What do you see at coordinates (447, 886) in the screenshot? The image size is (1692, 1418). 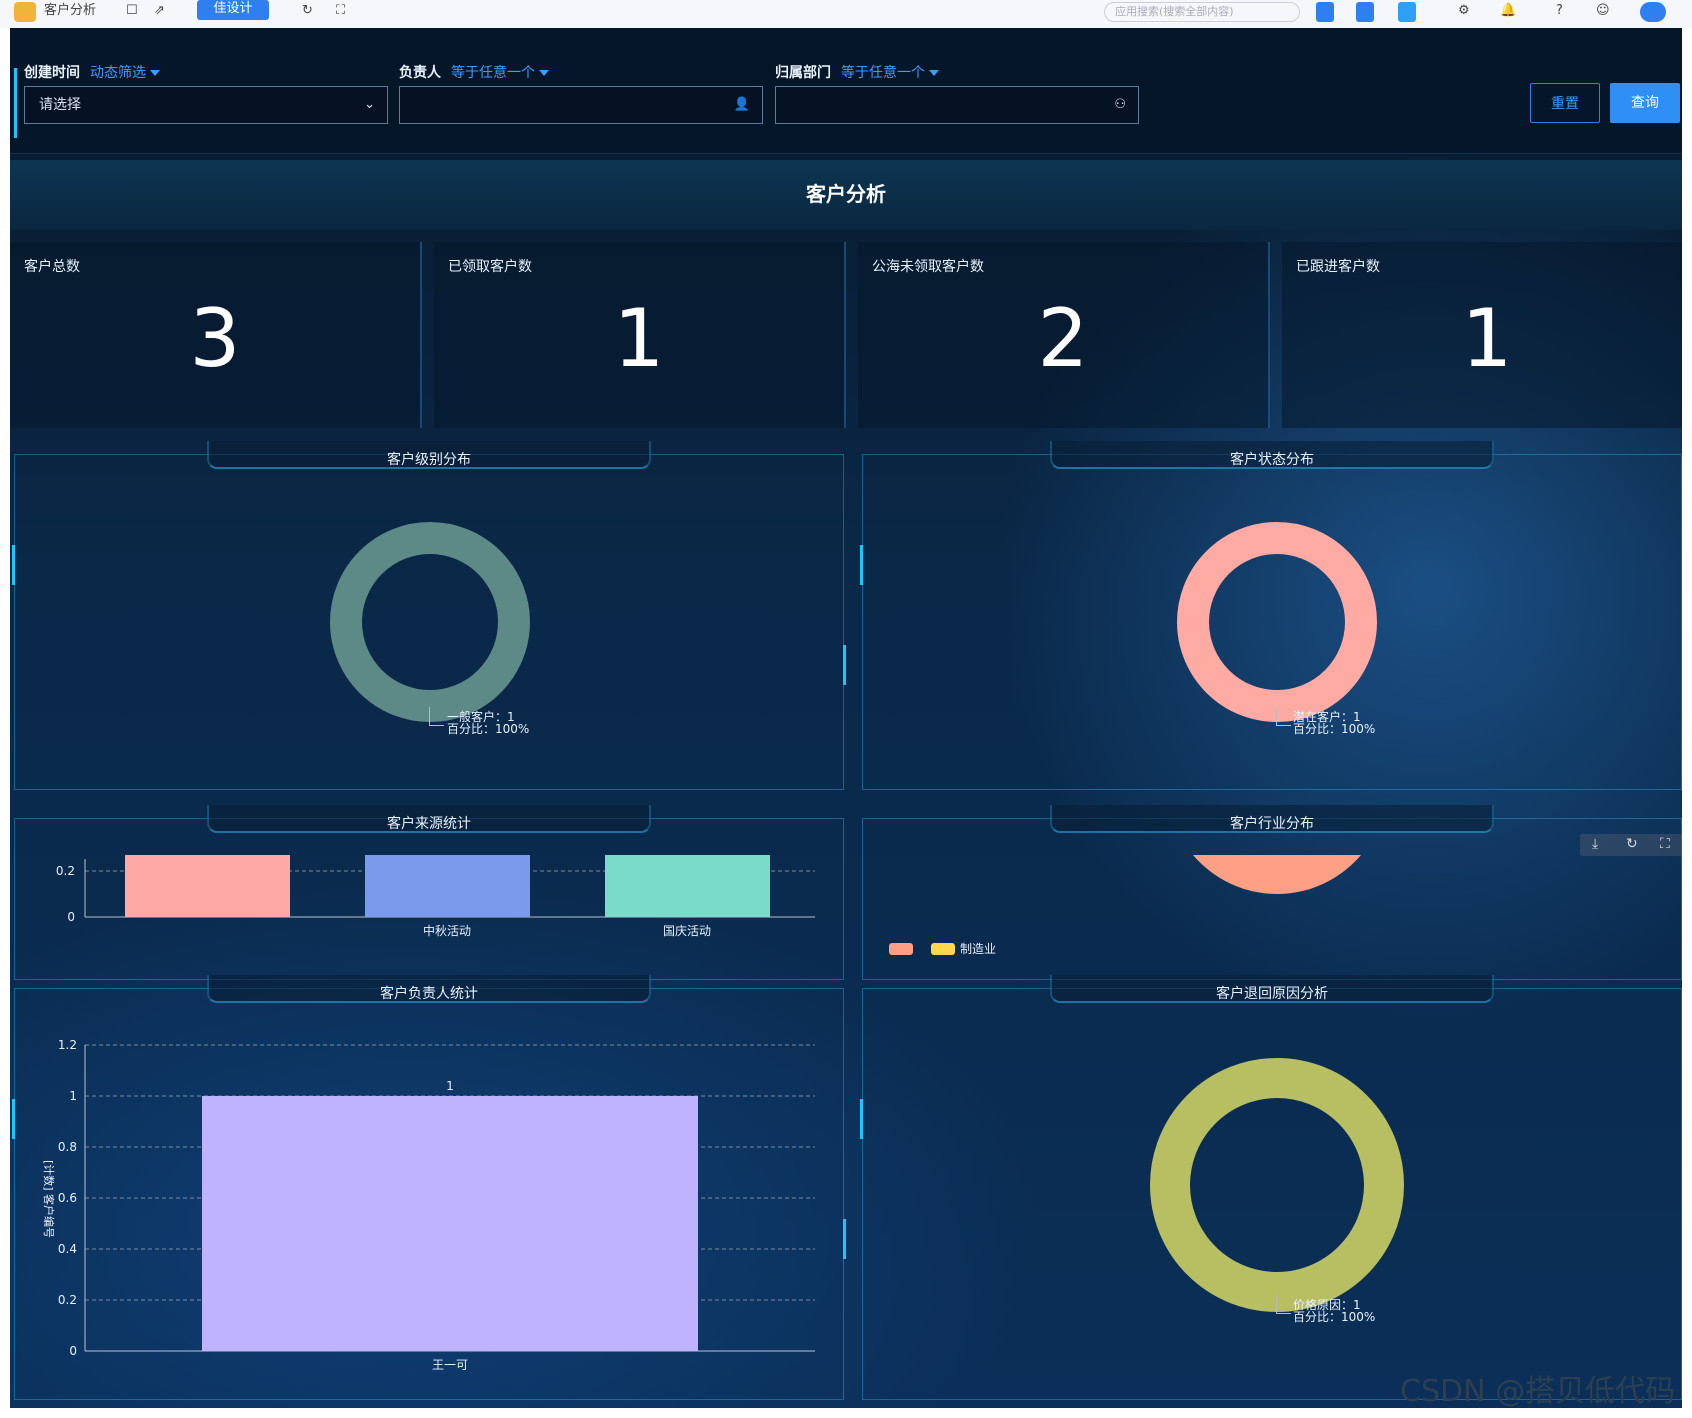 I see `bar-mid-autumn` at bounding box center [447, 886].